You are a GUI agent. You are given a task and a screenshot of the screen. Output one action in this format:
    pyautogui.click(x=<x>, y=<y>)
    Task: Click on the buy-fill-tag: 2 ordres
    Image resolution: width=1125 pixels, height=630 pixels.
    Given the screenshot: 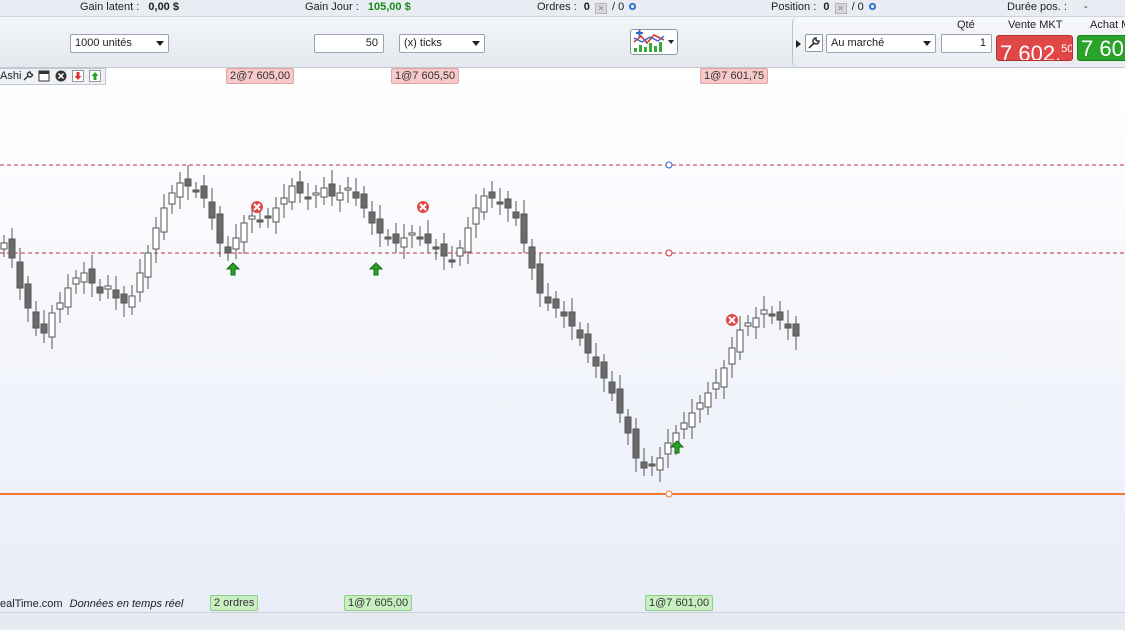 What is the action you would take?
    pyautogui.click(x=234, y=603)
    